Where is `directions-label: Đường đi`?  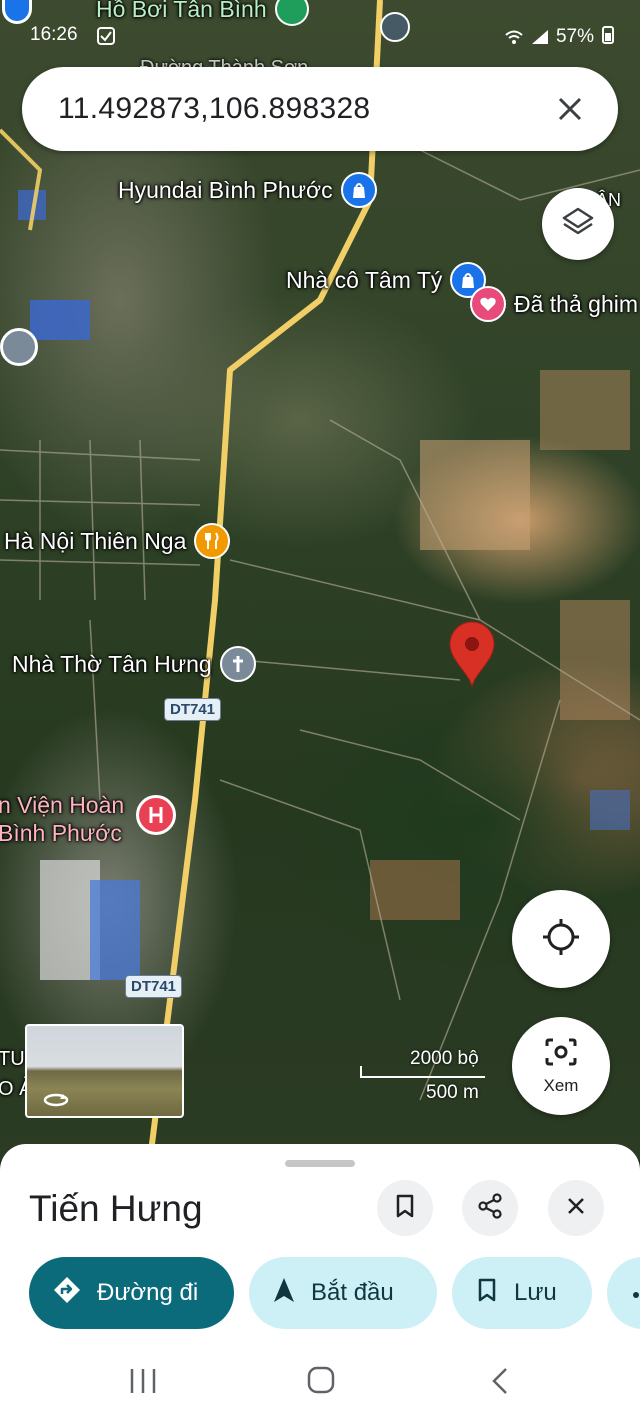 directions-label: Đường đi is located at coordinates (148, 1292).